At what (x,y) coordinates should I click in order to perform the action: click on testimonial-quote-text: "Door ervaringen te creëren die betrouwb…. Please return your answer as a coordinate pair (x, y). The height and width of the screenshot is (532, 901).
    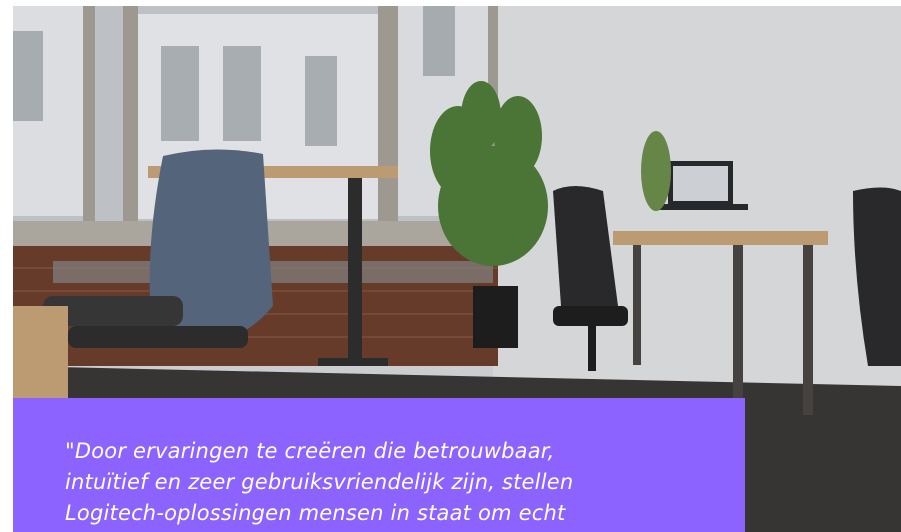
    Looking at the image, I should click on (319, 482).